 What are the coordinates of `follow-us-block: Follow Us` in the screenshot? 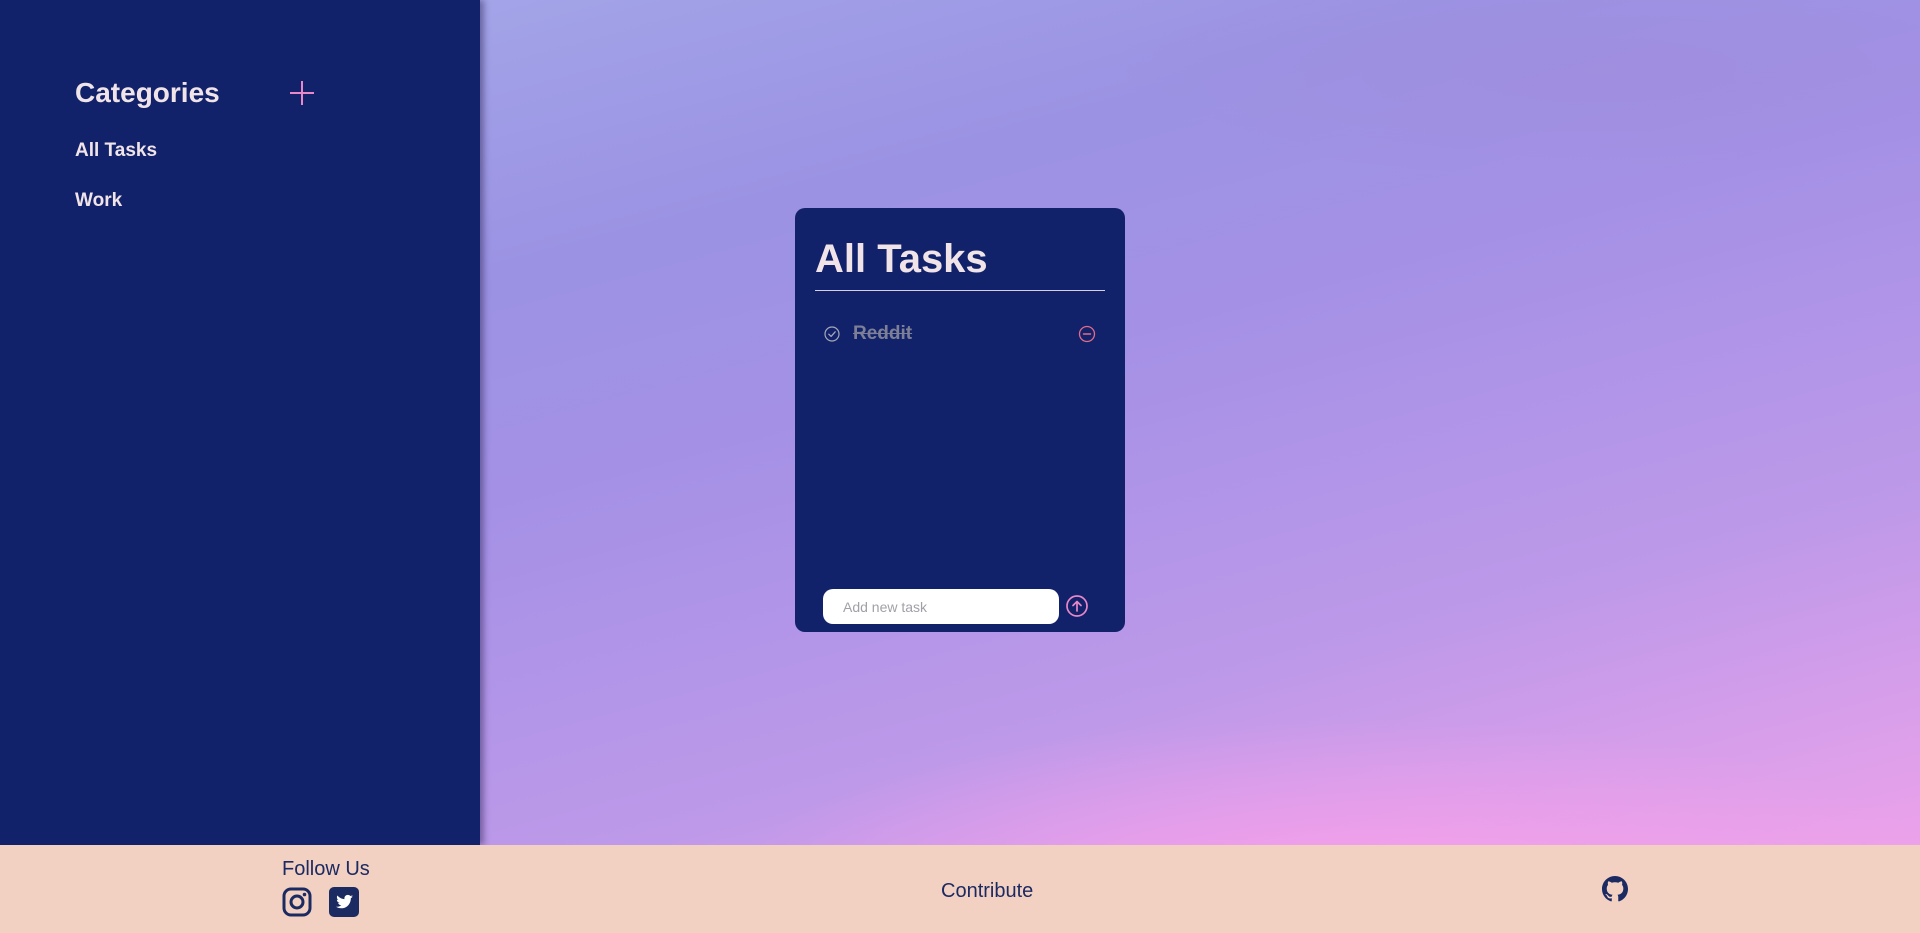 It's located at (326, 887).